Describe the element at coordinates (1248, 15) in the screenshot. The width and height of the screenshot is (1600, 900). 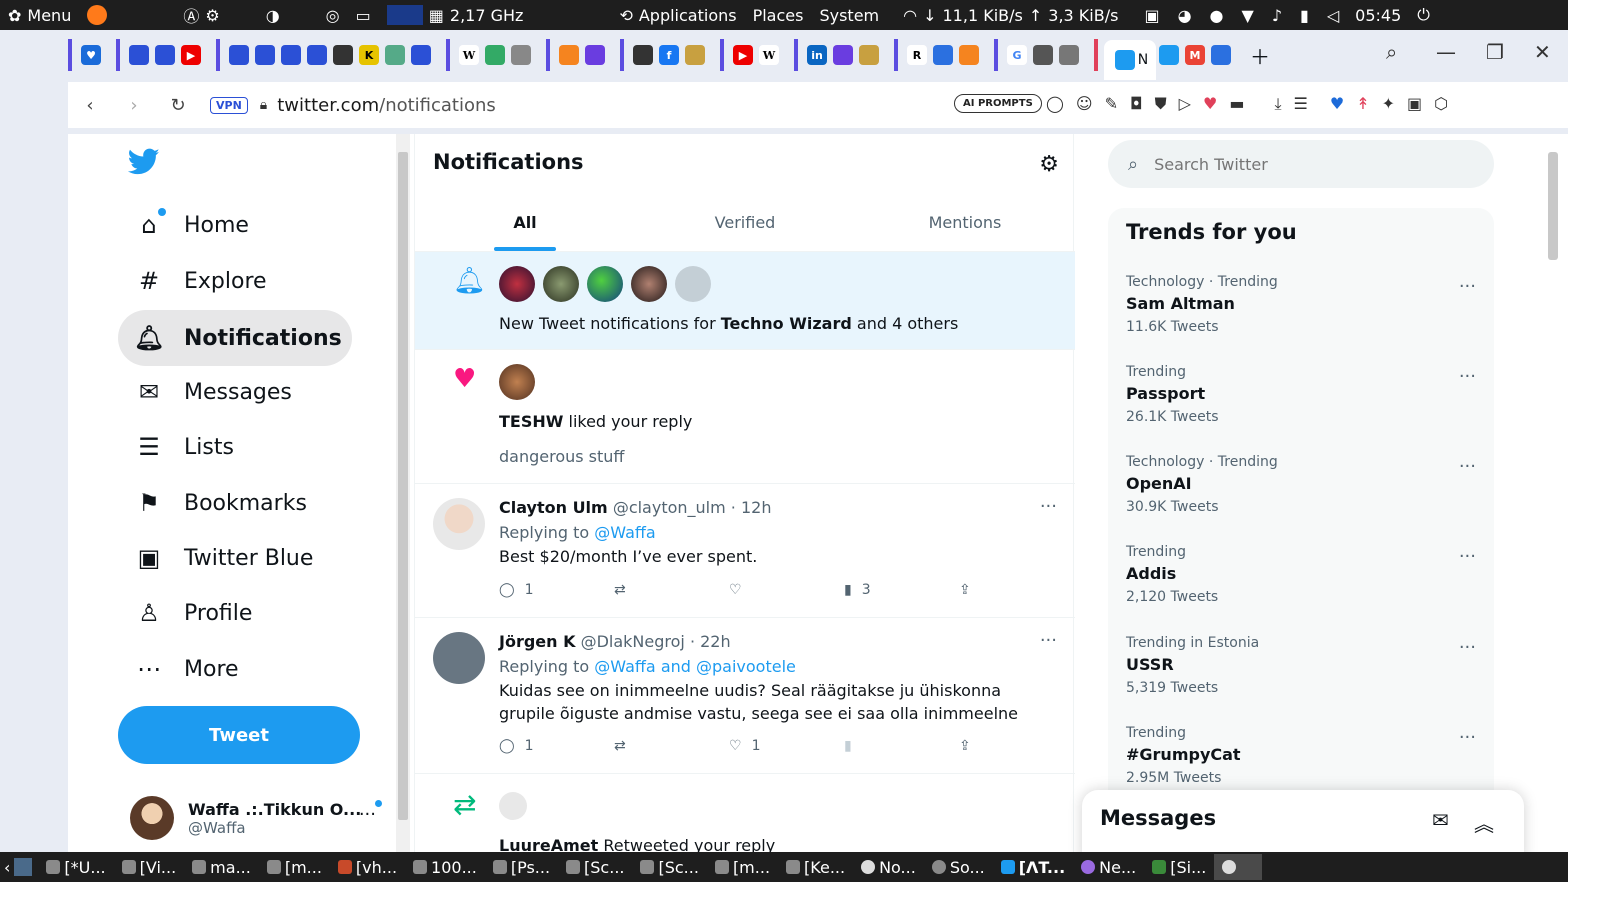
I see `wifi-signal-icon: ▼` at that location.